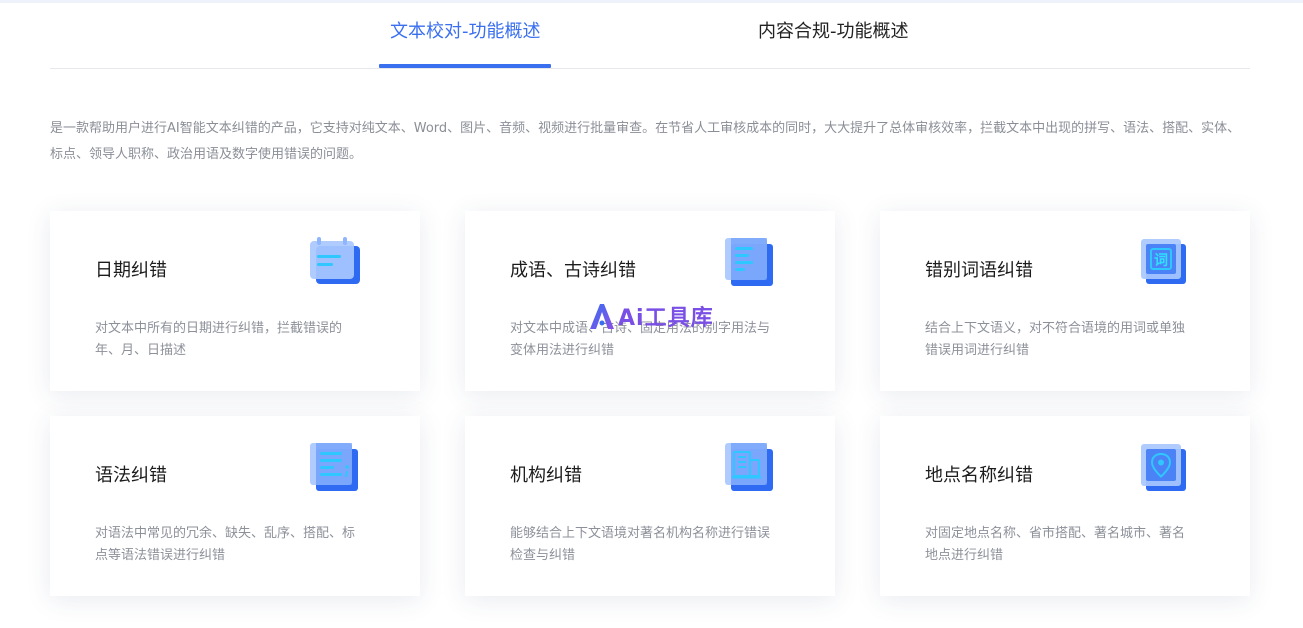 The width and height of the screenshot is (1303, 628). What do you see at coordinates (235, 506) in the screenshot?
I see `feature-card-grammar: 语法纠错 对语法中常见的冗余、缺失、乱序、搭配、标点等语法错误进行纠错` at bounding box center [235, 506].